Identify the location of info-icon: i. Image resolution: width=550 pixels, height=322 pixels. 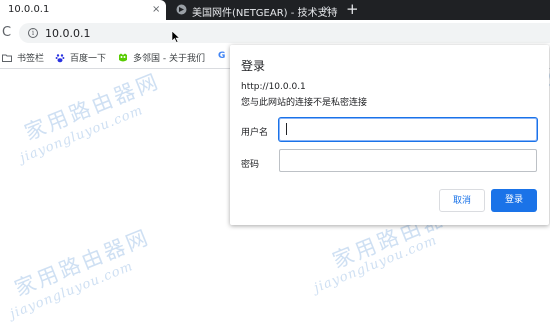
(33, 33).